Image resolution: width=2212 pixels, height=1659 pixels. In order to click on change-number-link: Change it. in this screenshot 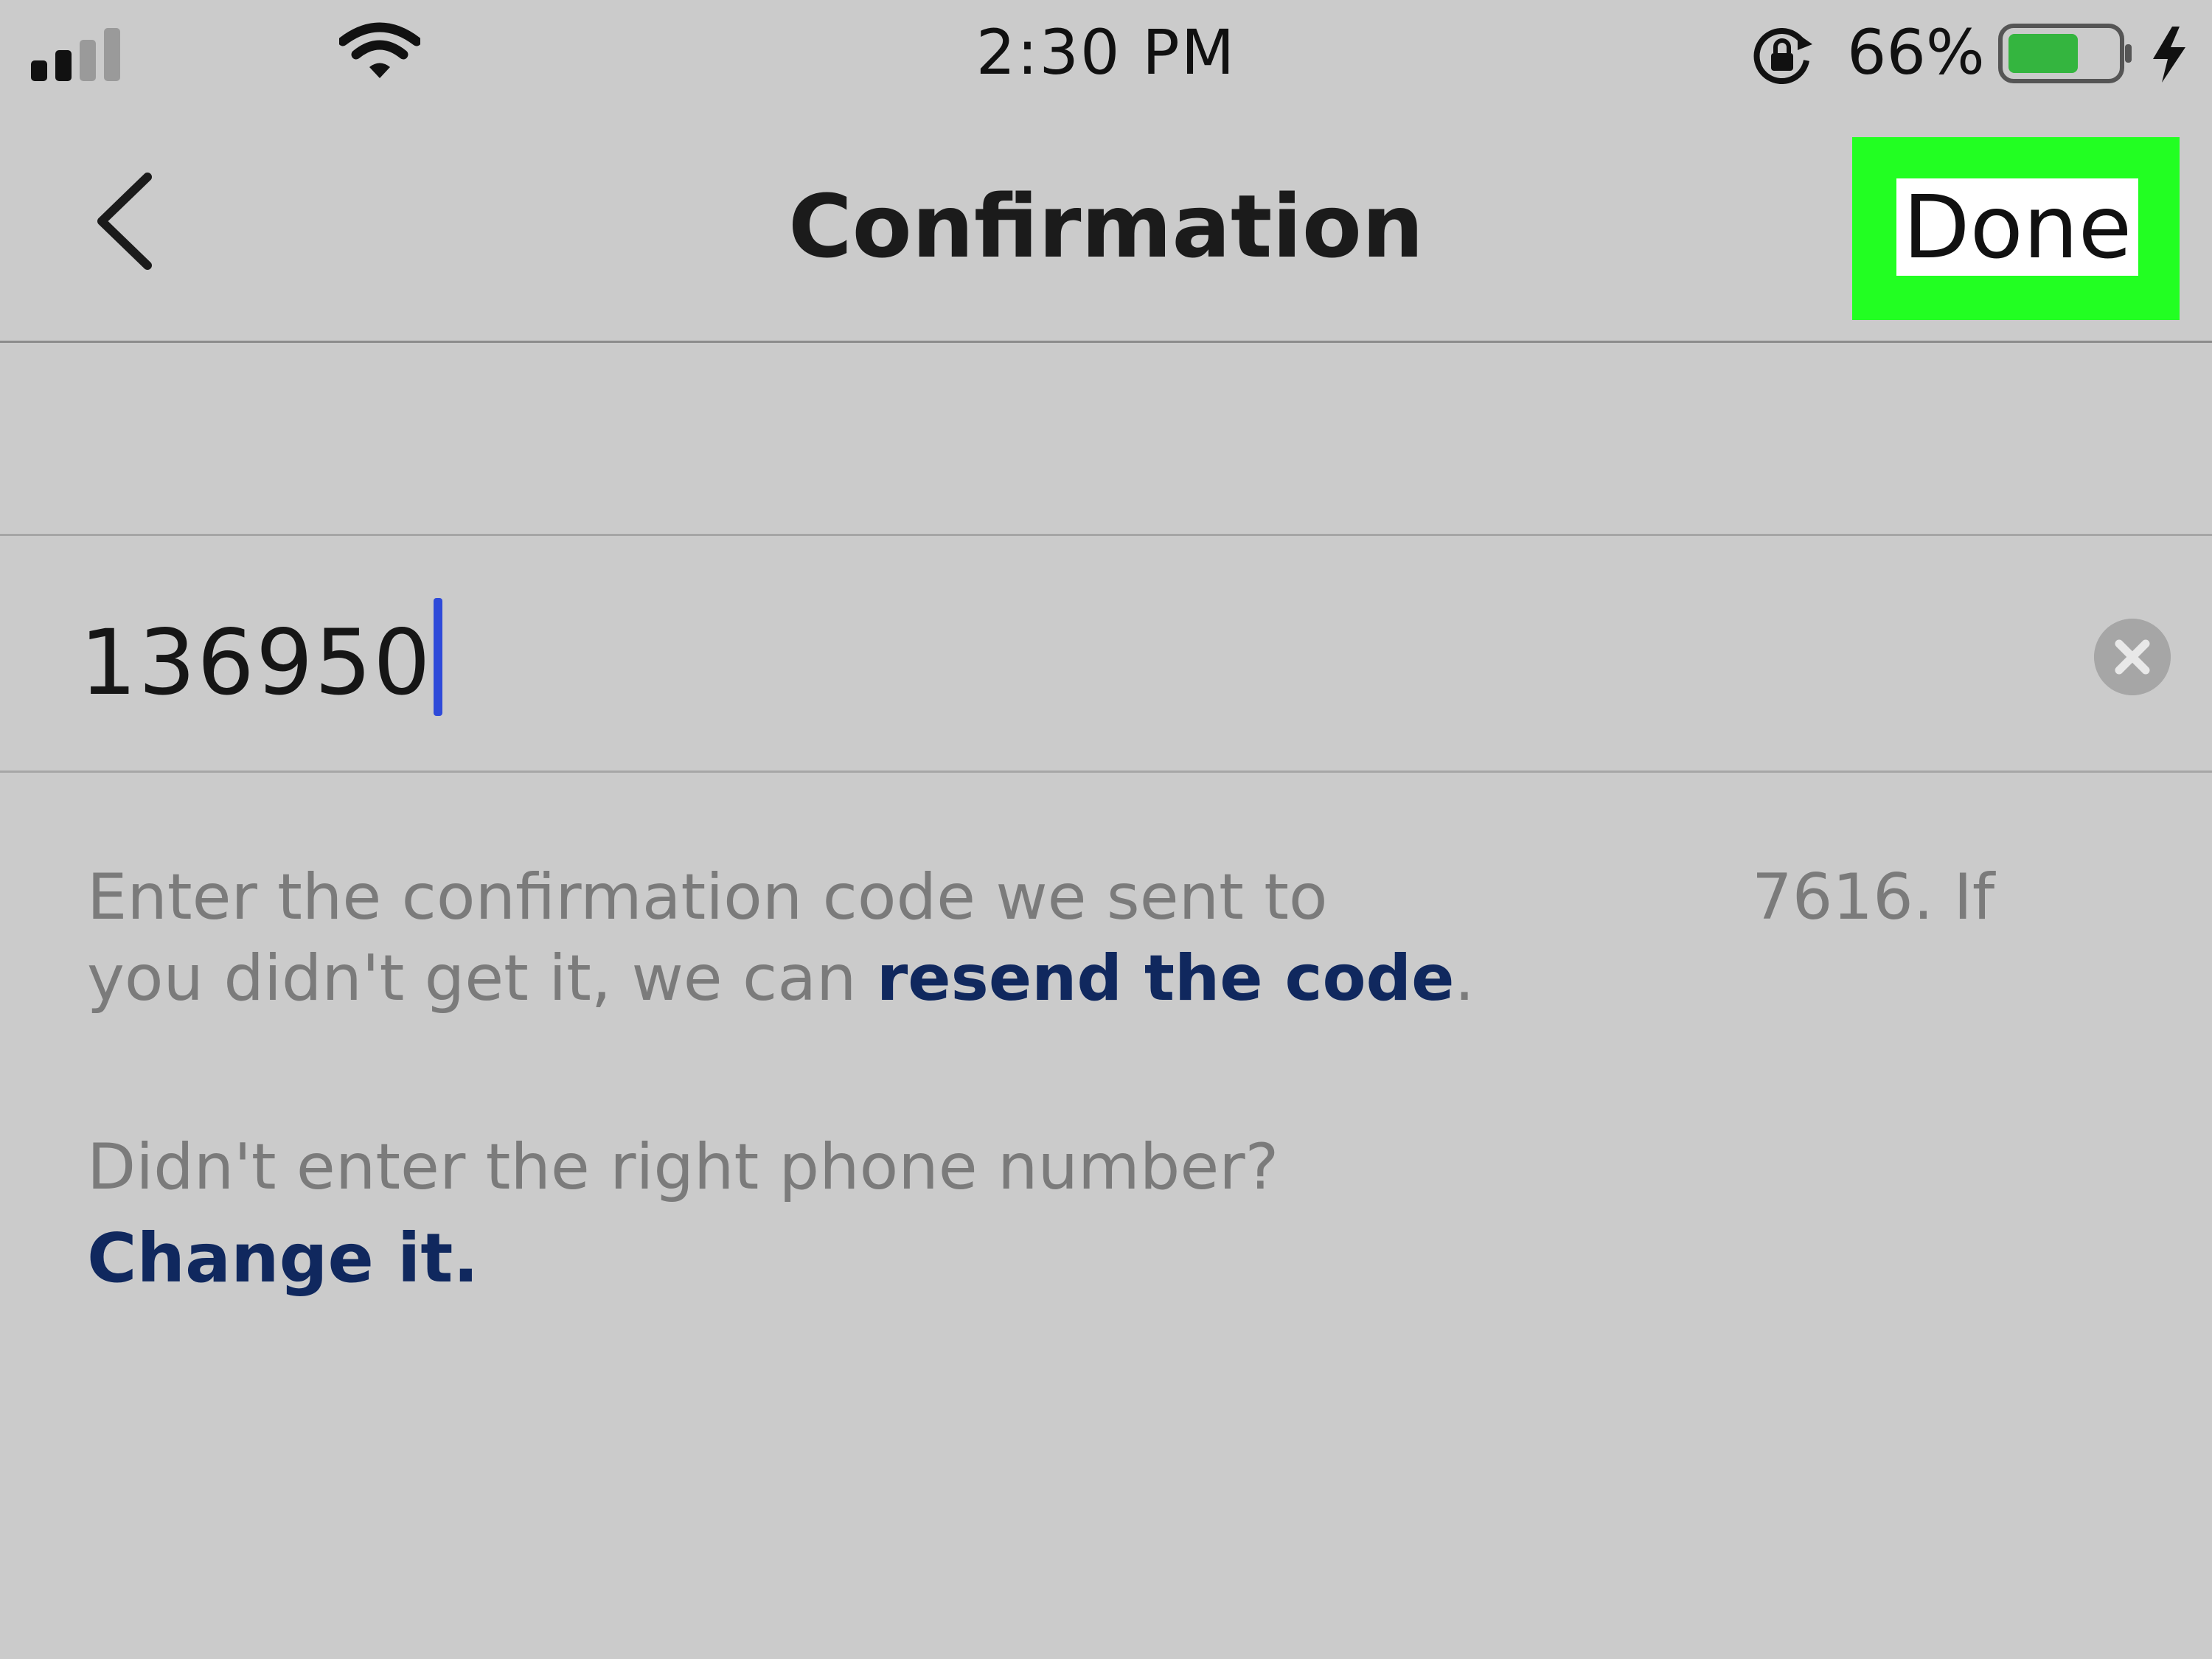, I will do `click(283, 1258)`.